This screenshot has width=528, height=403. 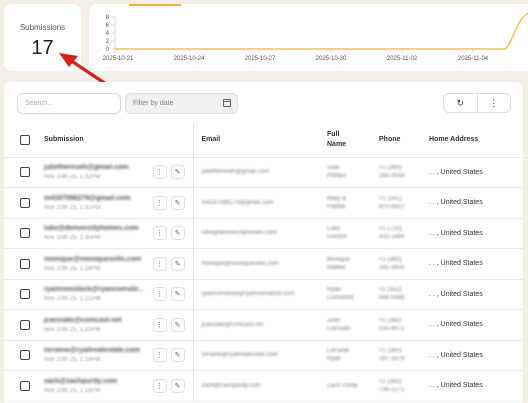 I want to click on first-name-cell: Luke, so click(x=334, y=229).